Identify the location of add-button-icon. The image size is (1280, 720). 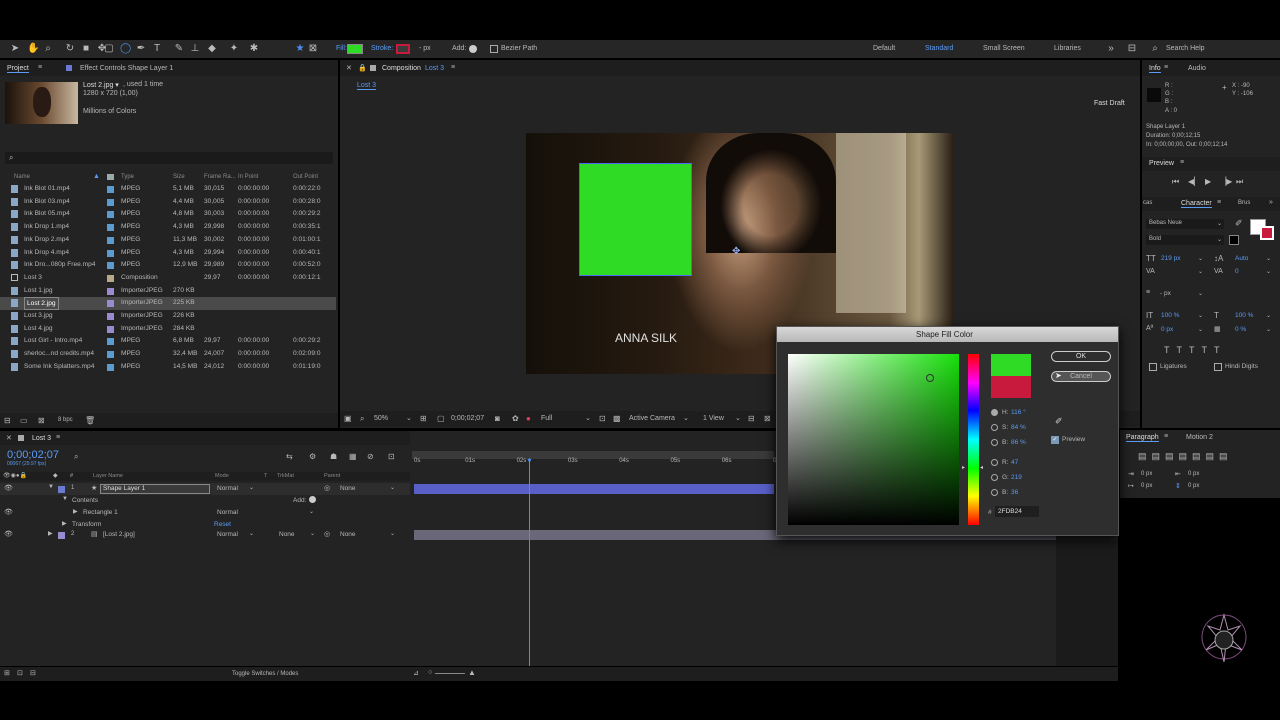
(473, 49).